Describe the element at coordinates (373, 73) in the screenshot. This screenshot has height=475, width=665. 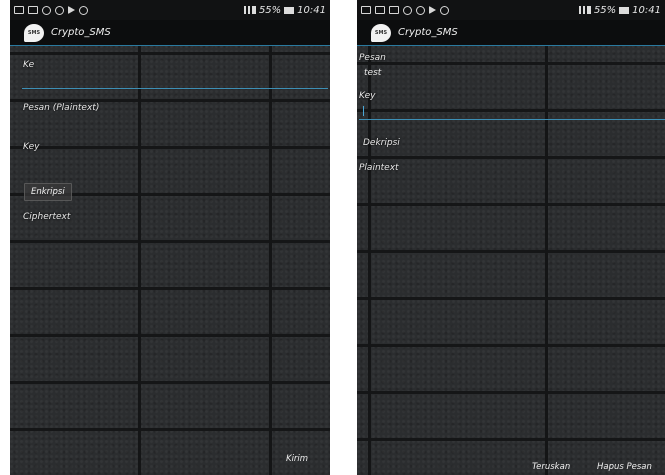
I see `message-value: test` at that location.